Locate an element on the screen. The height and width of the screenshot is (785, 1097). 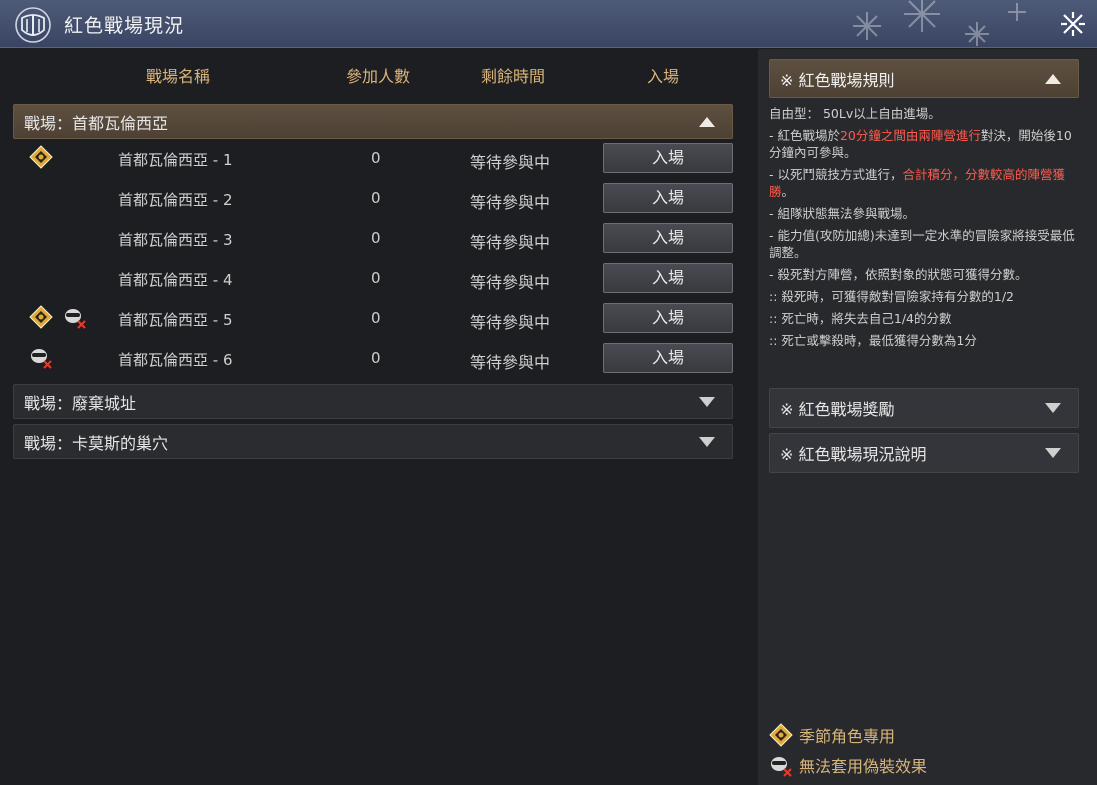
section-header-ruined-castle: 戰場：廢棄城址 is located at coordinates (373, 401).